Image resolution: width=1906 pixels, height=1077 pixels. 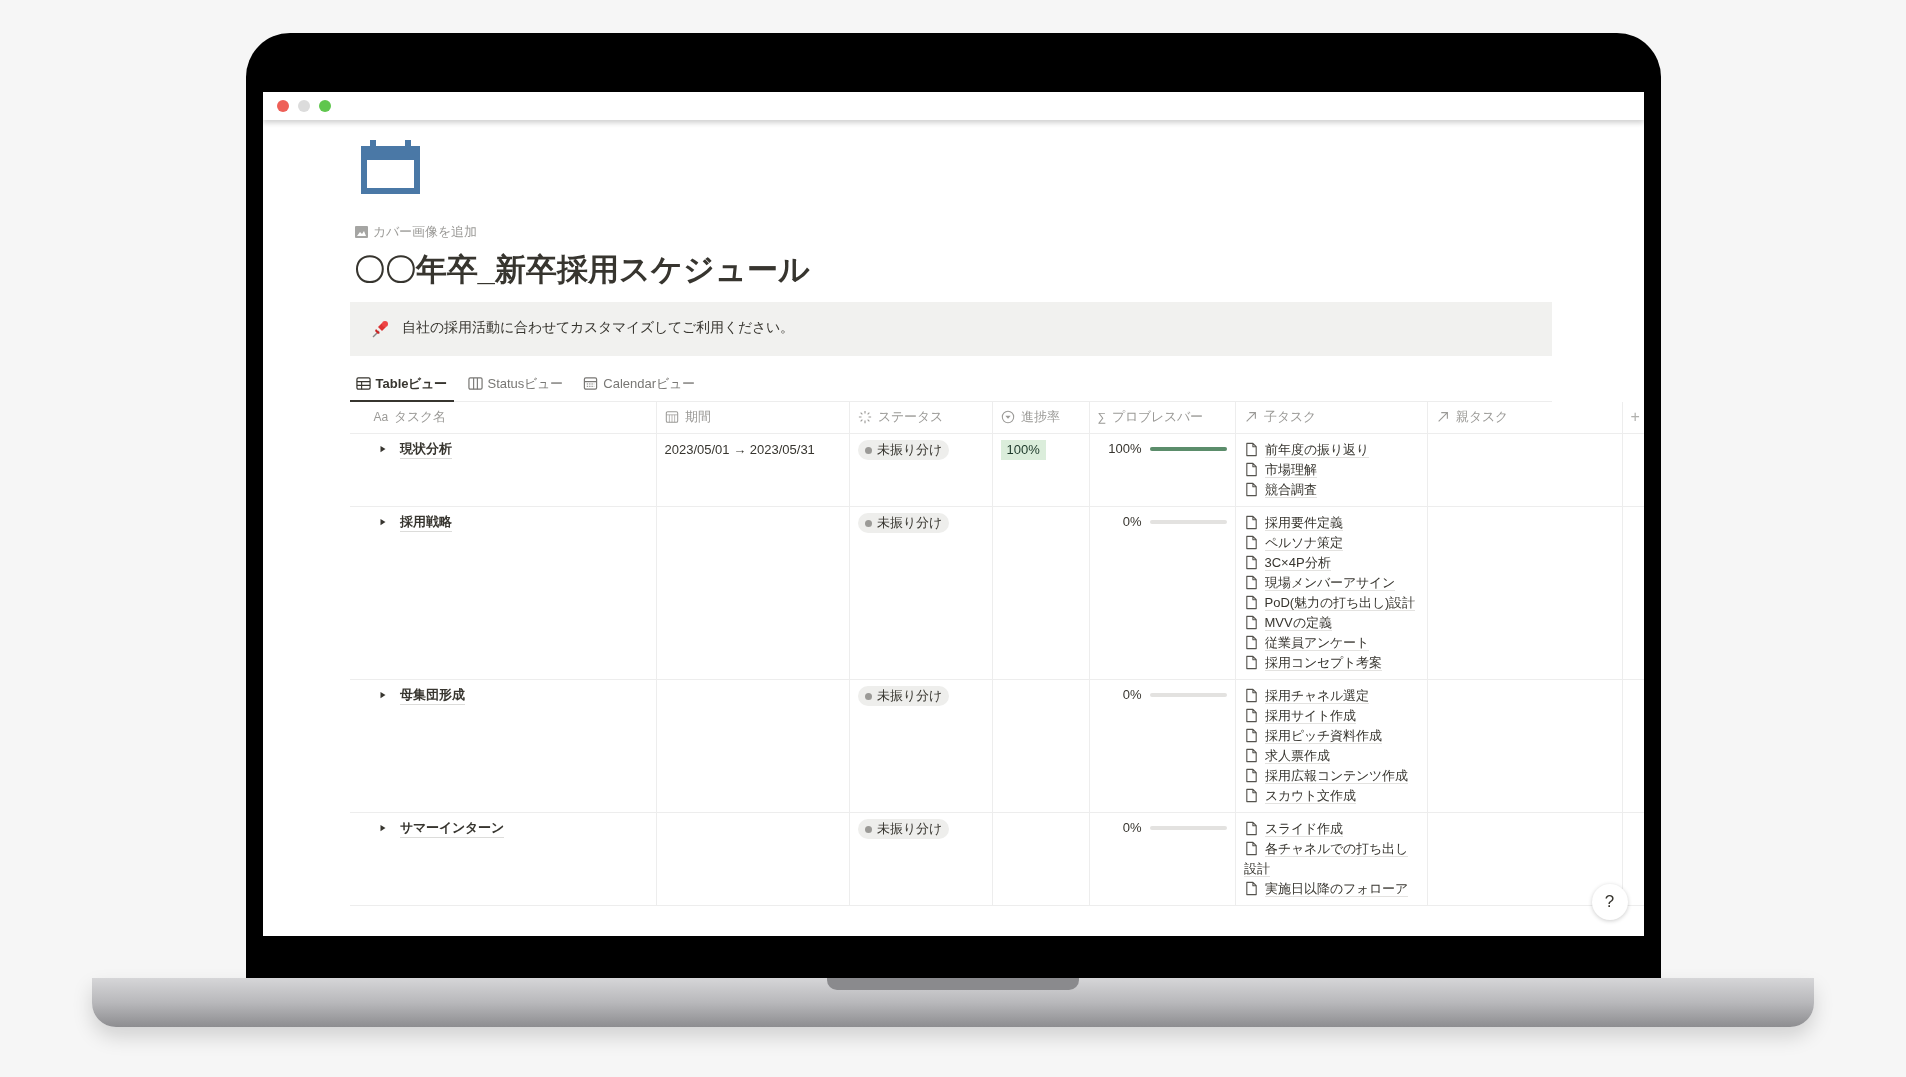 What do you see at coordinates (1331, 542) in the screenshot?
I see `subtask-link: ペルソナ策定` at bounding box center [1331, 542].